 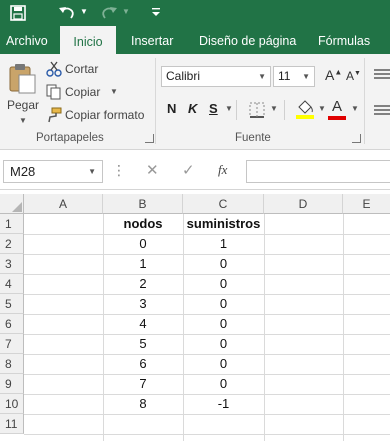 What do you see at coordinates (253, 138) in the screenshot?
I see `font-group-title: Fuente` at bounding box center [253, 138].